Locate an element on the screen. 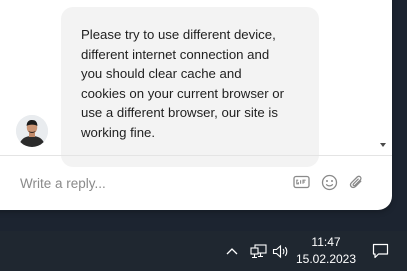 The width and height of the screenshot is (407, 271). message-line: cookies on your current browser or is located at coordinates (183, 93).